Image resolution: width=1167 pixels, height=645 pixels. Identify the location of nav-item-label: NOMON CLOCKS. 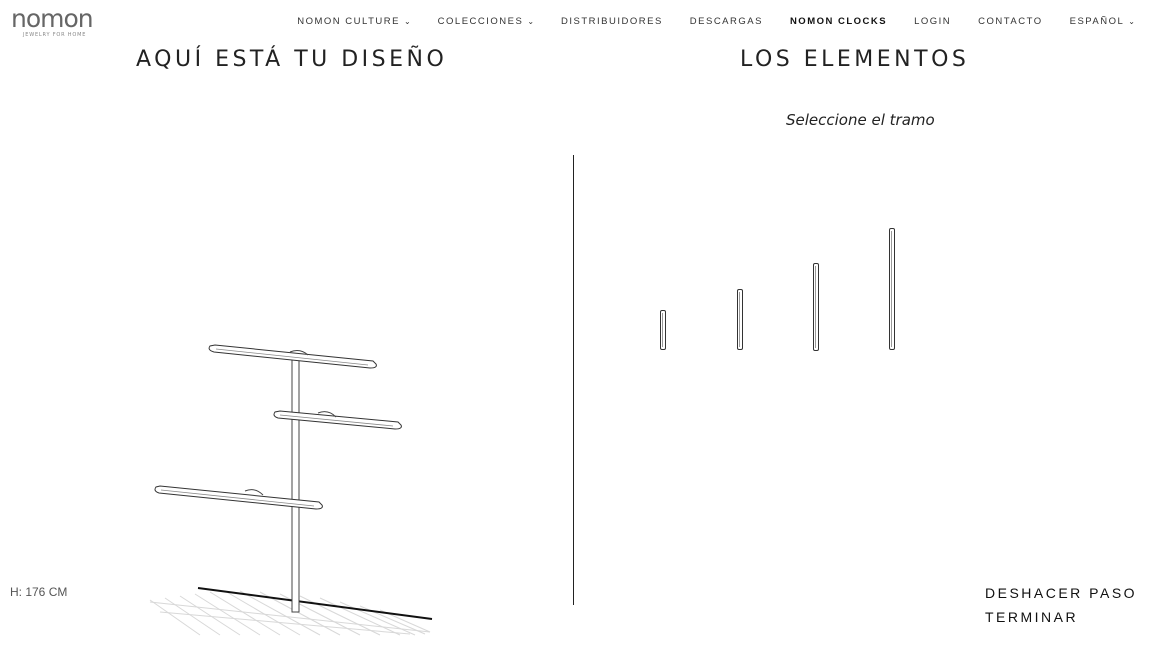
(838, 21).